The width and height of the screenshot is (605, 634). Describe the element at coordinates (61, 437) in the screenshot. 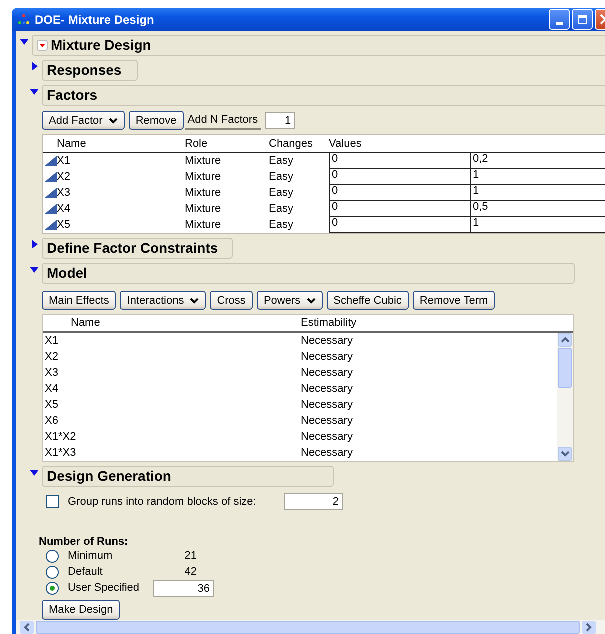

I see `table-cell-text: X1*X2` at that location.